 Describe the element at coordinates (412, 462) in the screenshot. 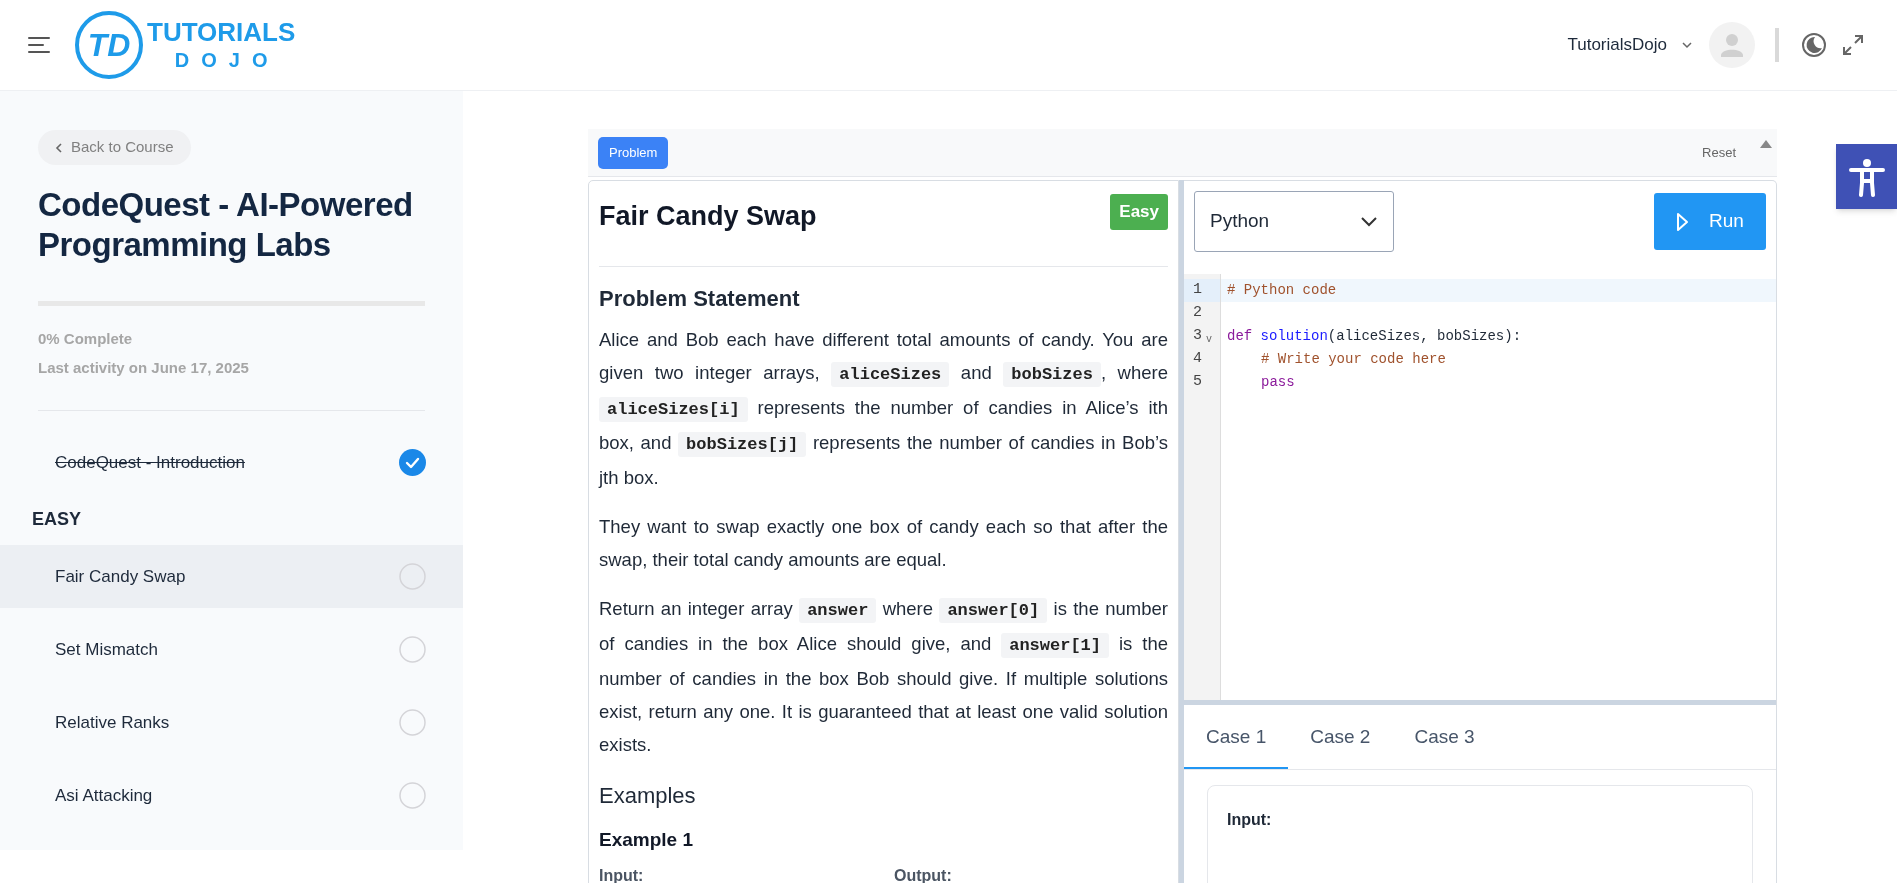

I see `check-icon` at that location.